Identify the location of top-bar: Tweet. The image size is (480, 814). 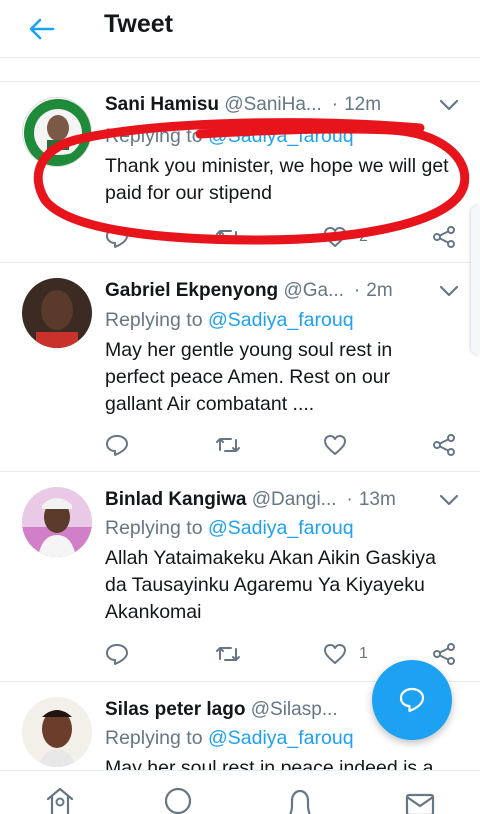
(240, 29).